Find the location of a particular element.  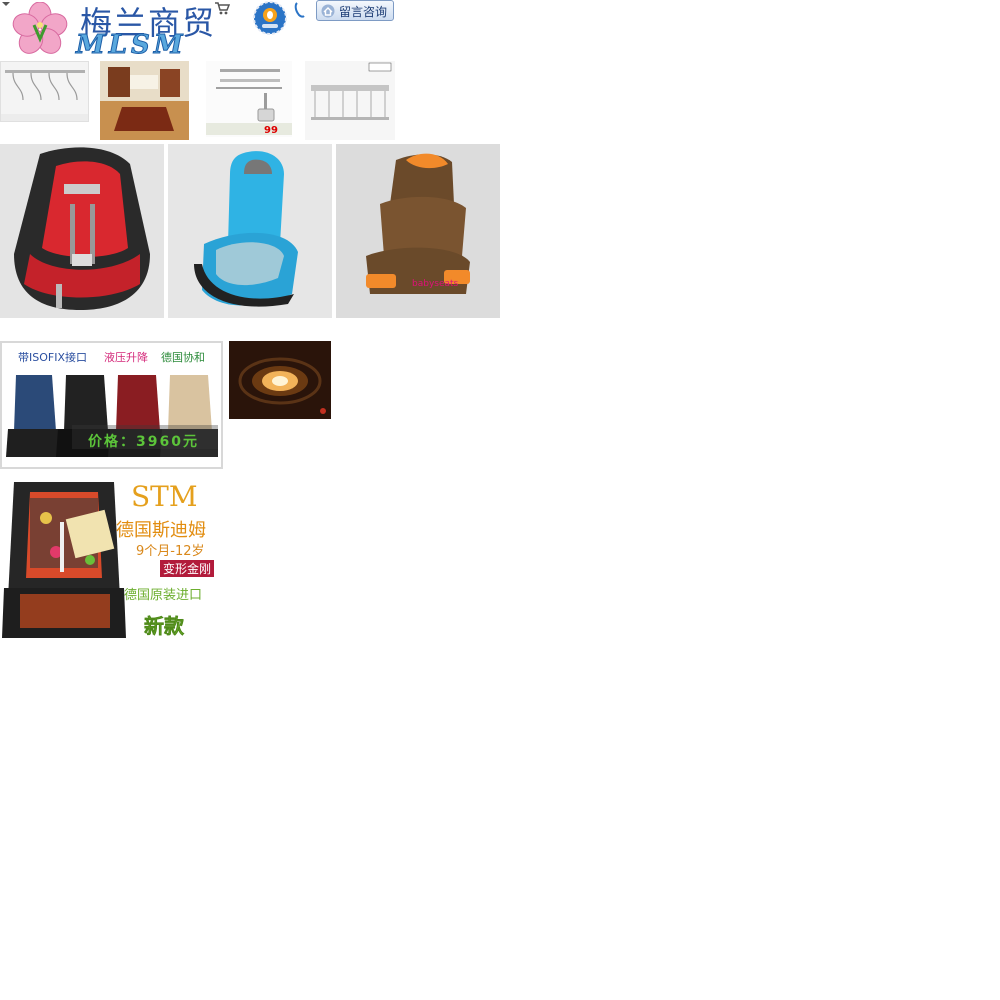

room-image is located at coordinates (144, 100).